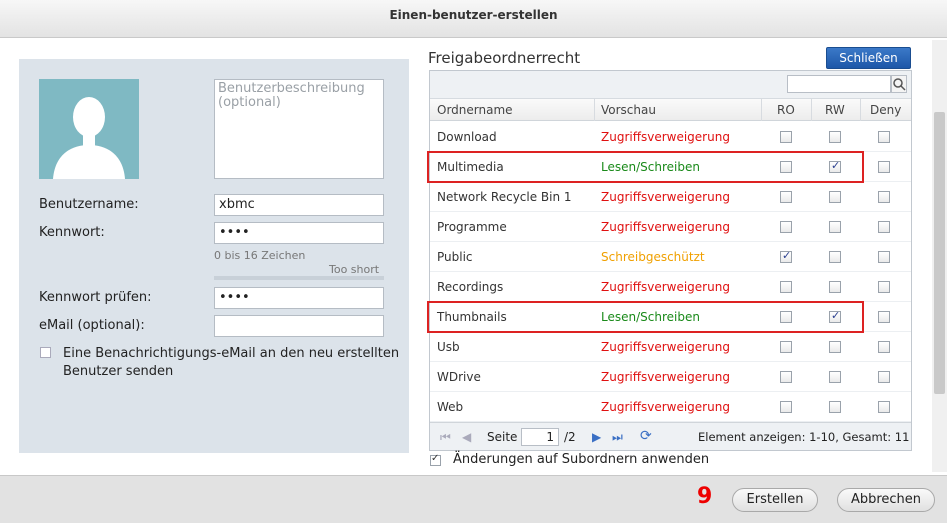 The width and height of the screenshot is (947, 523). Describe the element at coordinates (540, 437) in the screenshot. I see `page-input: 1` at that location.